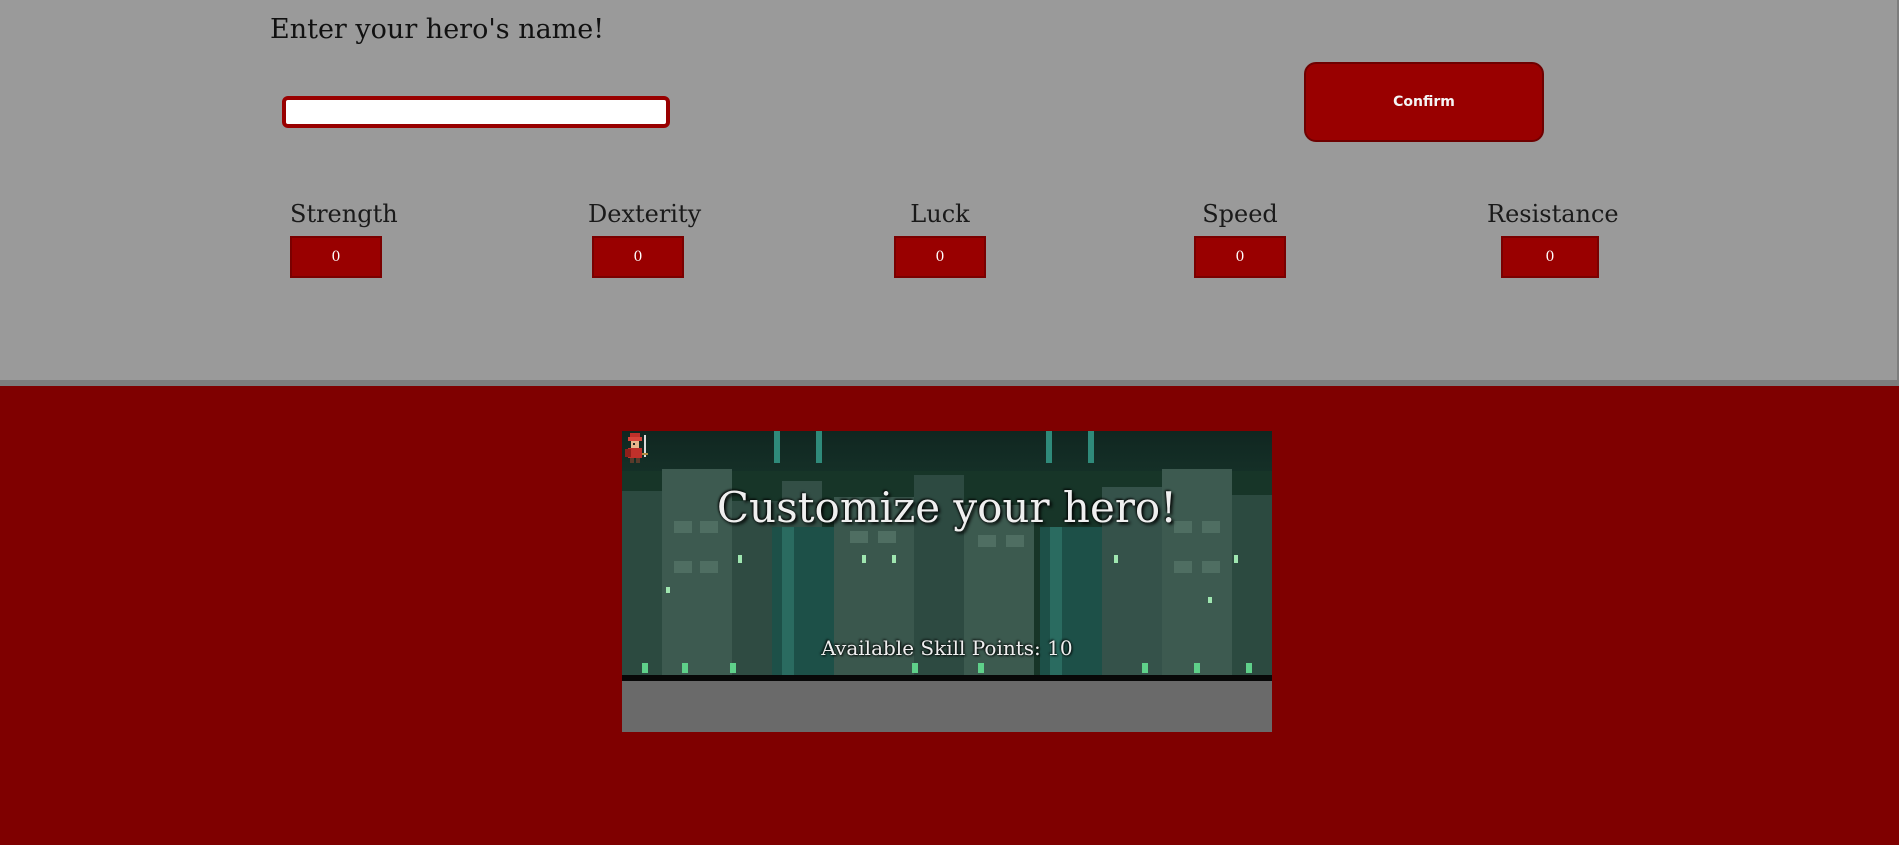 This screenshot has width=1899, height=845. Describe the element at coordinates (1550, 257) in the screenshot. I see `stat-value-resistance: 0` at that location.